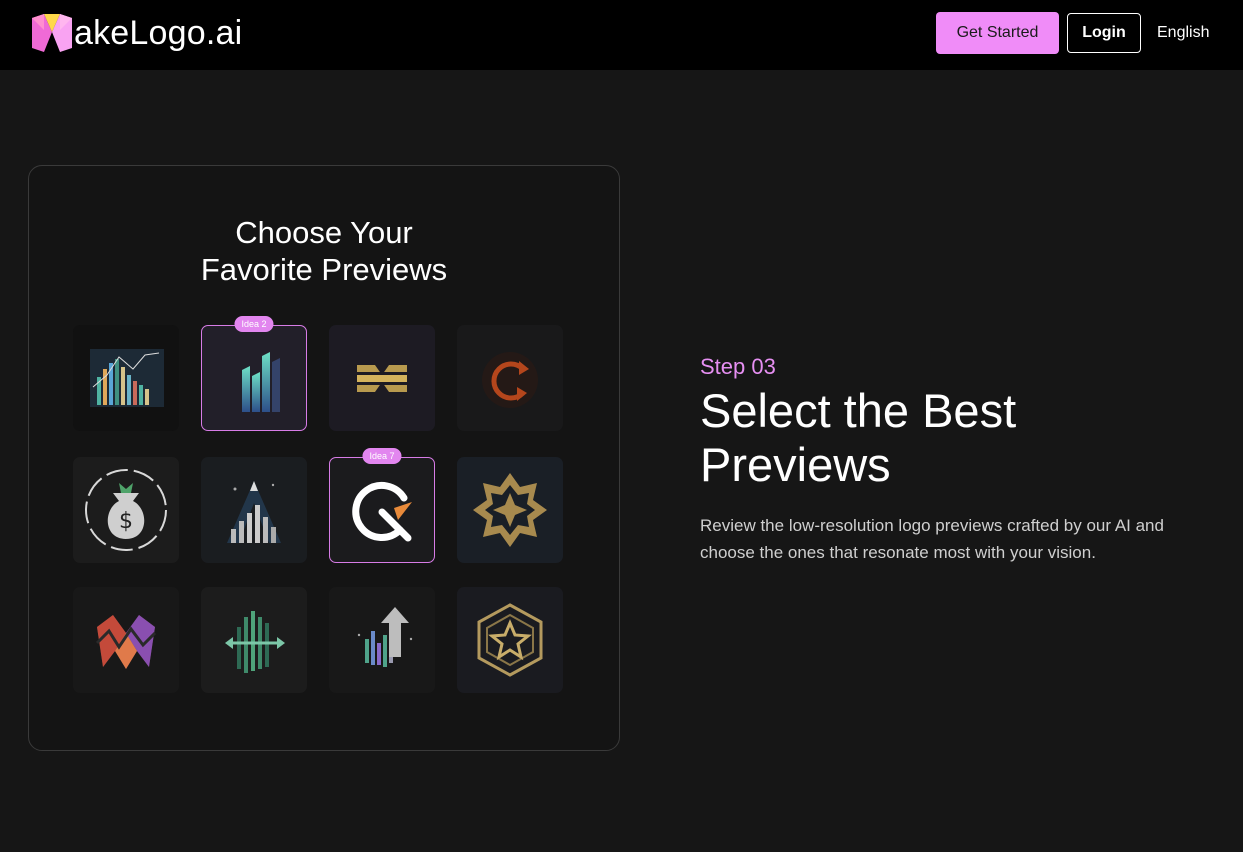 Image resolution: width=1243 pixels, height=852 pixels. What do you see at coordinates (621, 35) in the screenshot?
I see `top-navbar: akeLogo.ai Get Started Login English` at bounding box center [621, 35].